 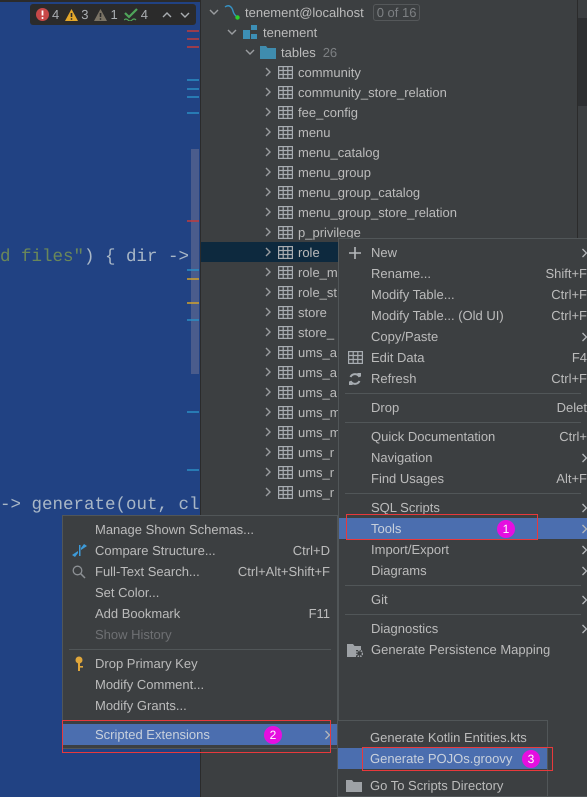 What do you see at coordinates (330, 52) in the screenshot?
I see `item-count: 26` at bounding box center [330, 52].